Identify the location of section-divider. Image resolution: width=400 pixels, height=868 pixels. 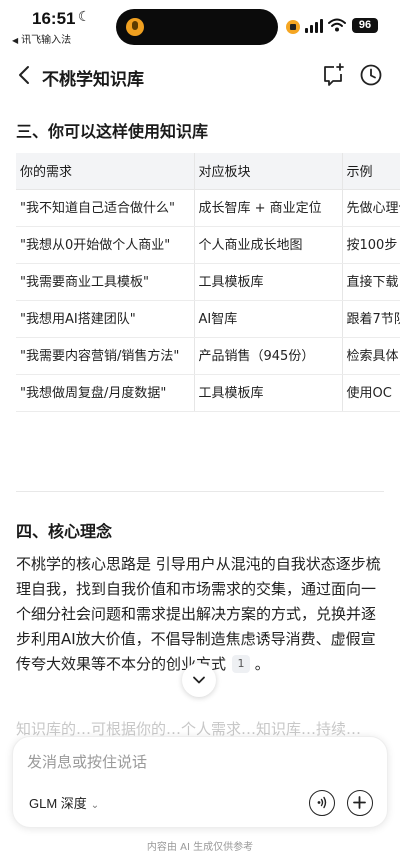
(200, 491).